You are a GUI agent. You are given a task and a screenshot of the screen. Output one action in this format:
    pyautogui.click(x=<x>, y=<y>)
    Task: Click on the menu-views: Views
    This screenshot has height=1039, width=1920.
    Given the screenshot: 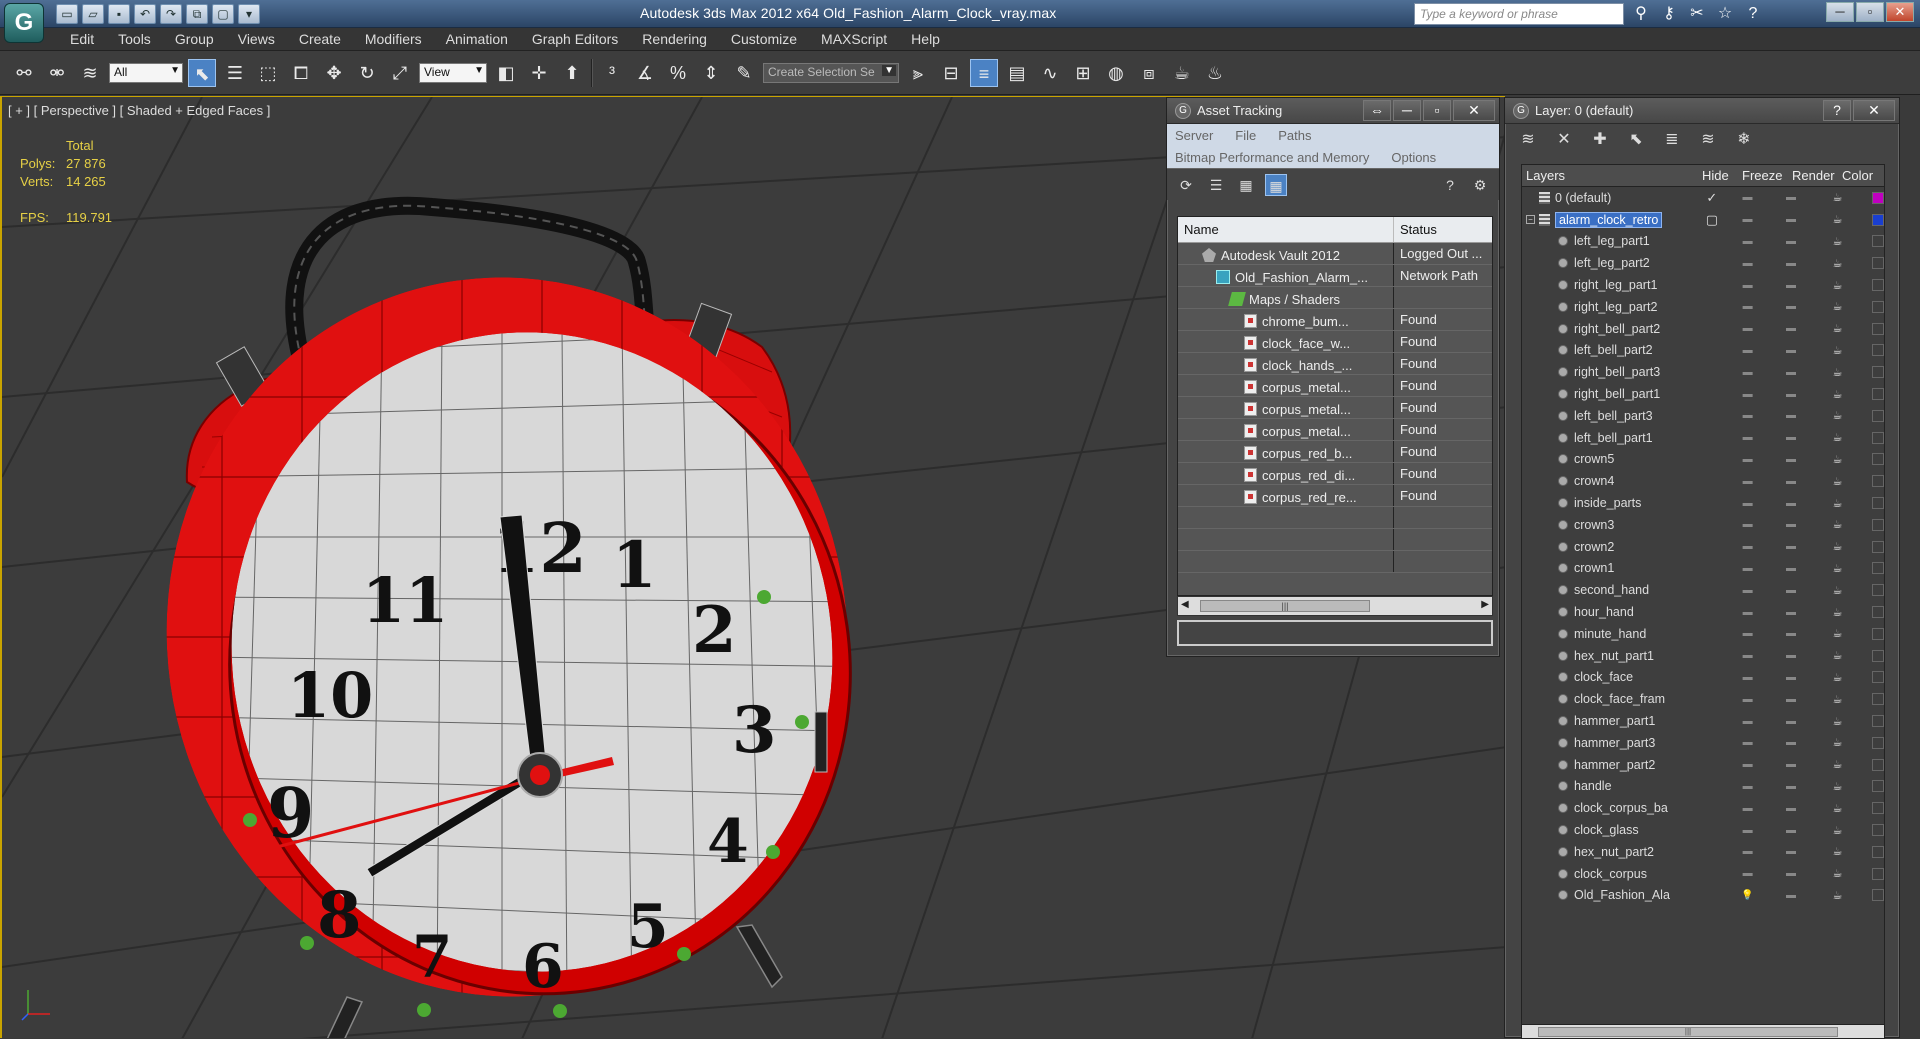 What is the action you would take?
    pyautogui.click(x=256, y=39)
    